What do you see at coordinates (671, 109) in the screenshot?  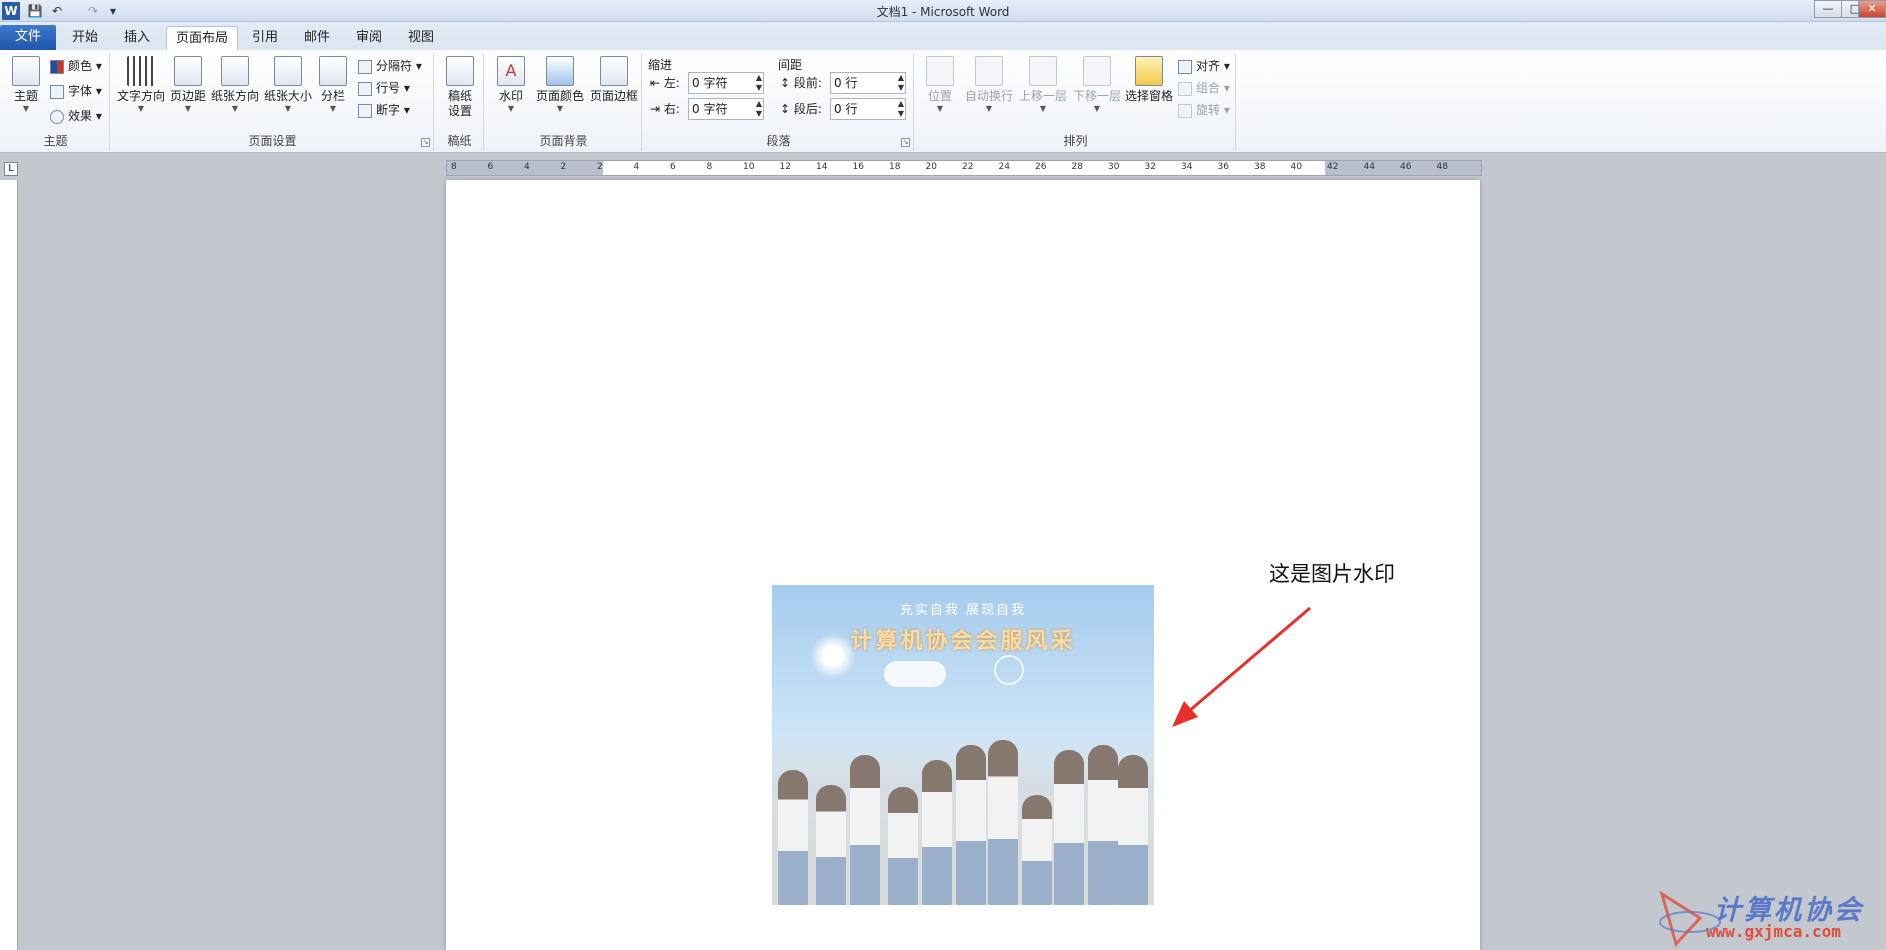 I see `indent-right-label-text: 右:` at bounding box center [671, 109].